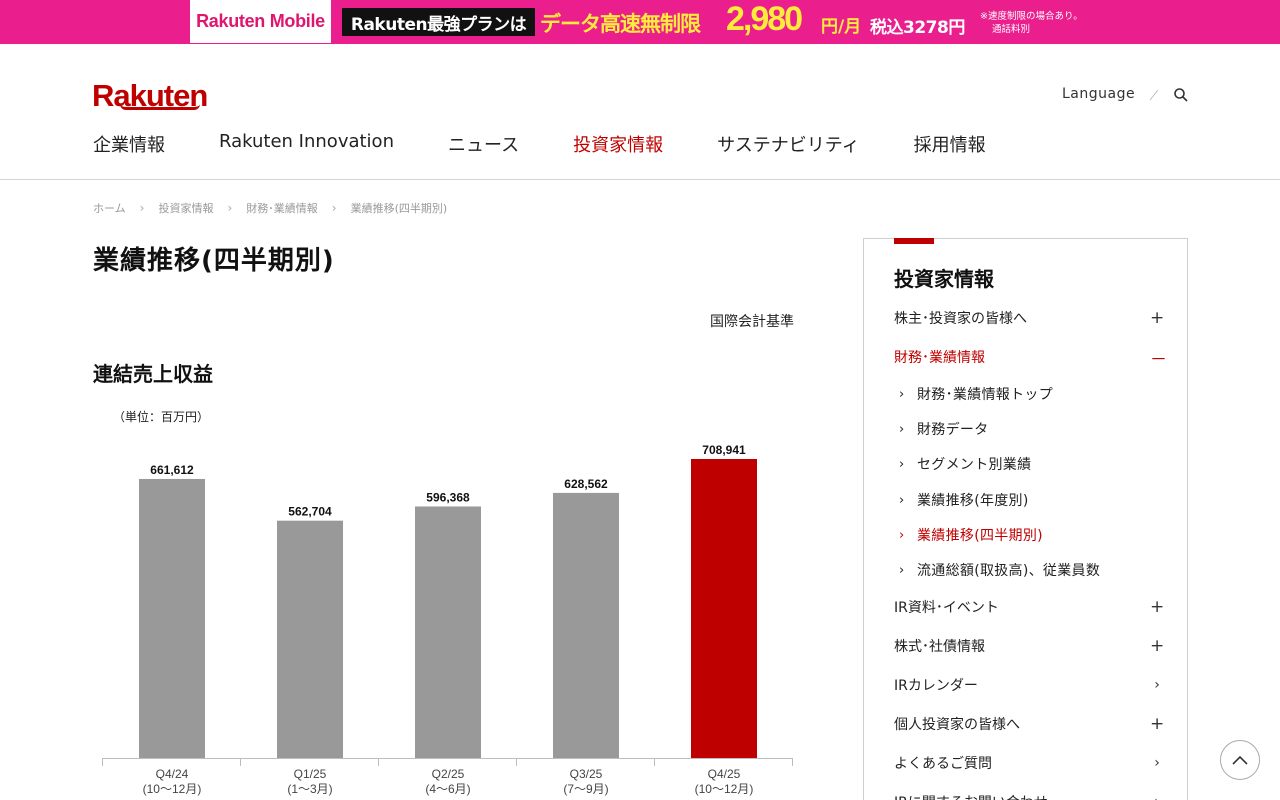  Describe the element at coordinates (172, 618) in the screenshot. I see `bar-Q4/24` at that location.